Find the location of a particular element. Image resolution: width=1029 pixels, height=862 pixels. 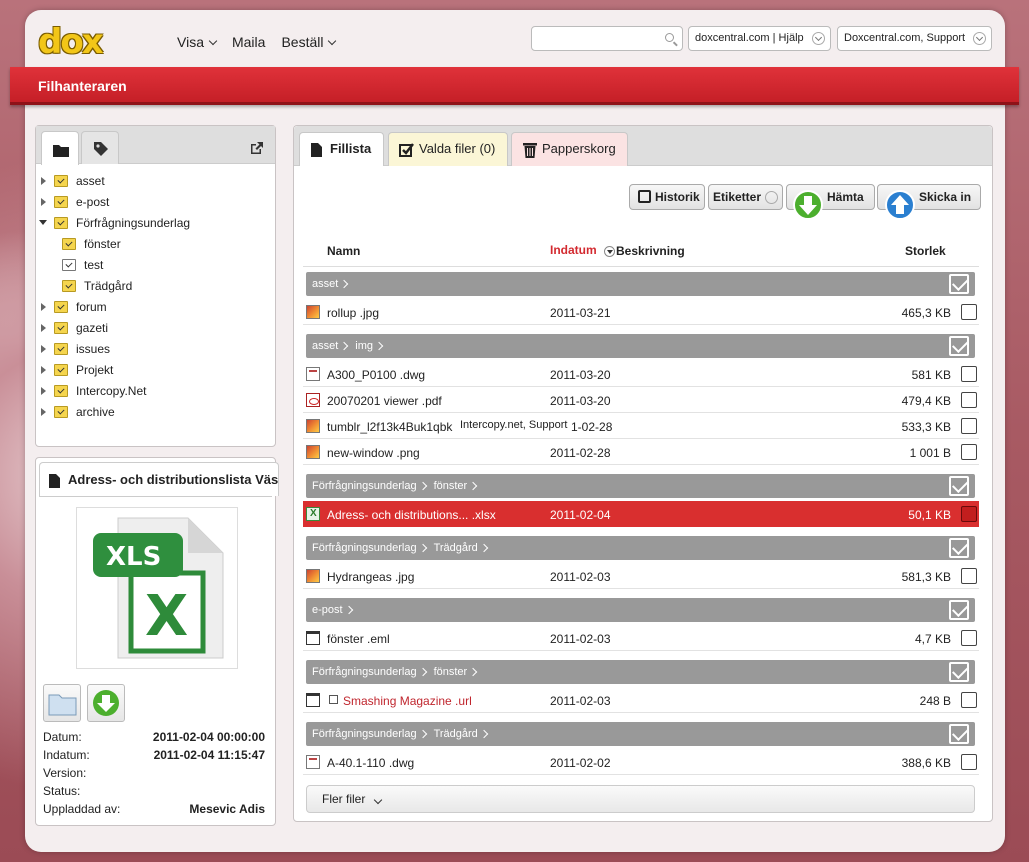

folder-group-header: e-post is located at coordinates (640, 610).